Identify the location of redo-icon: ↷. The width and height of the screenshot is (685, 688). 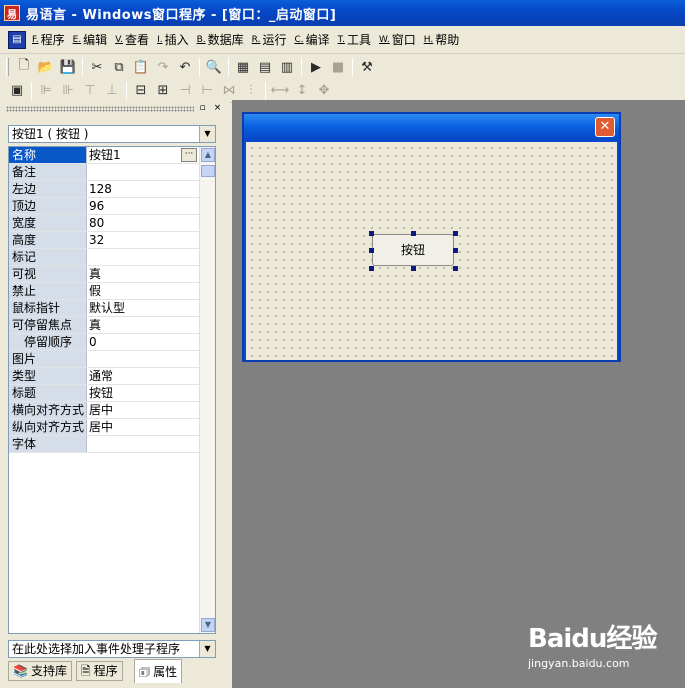
(163, 67).